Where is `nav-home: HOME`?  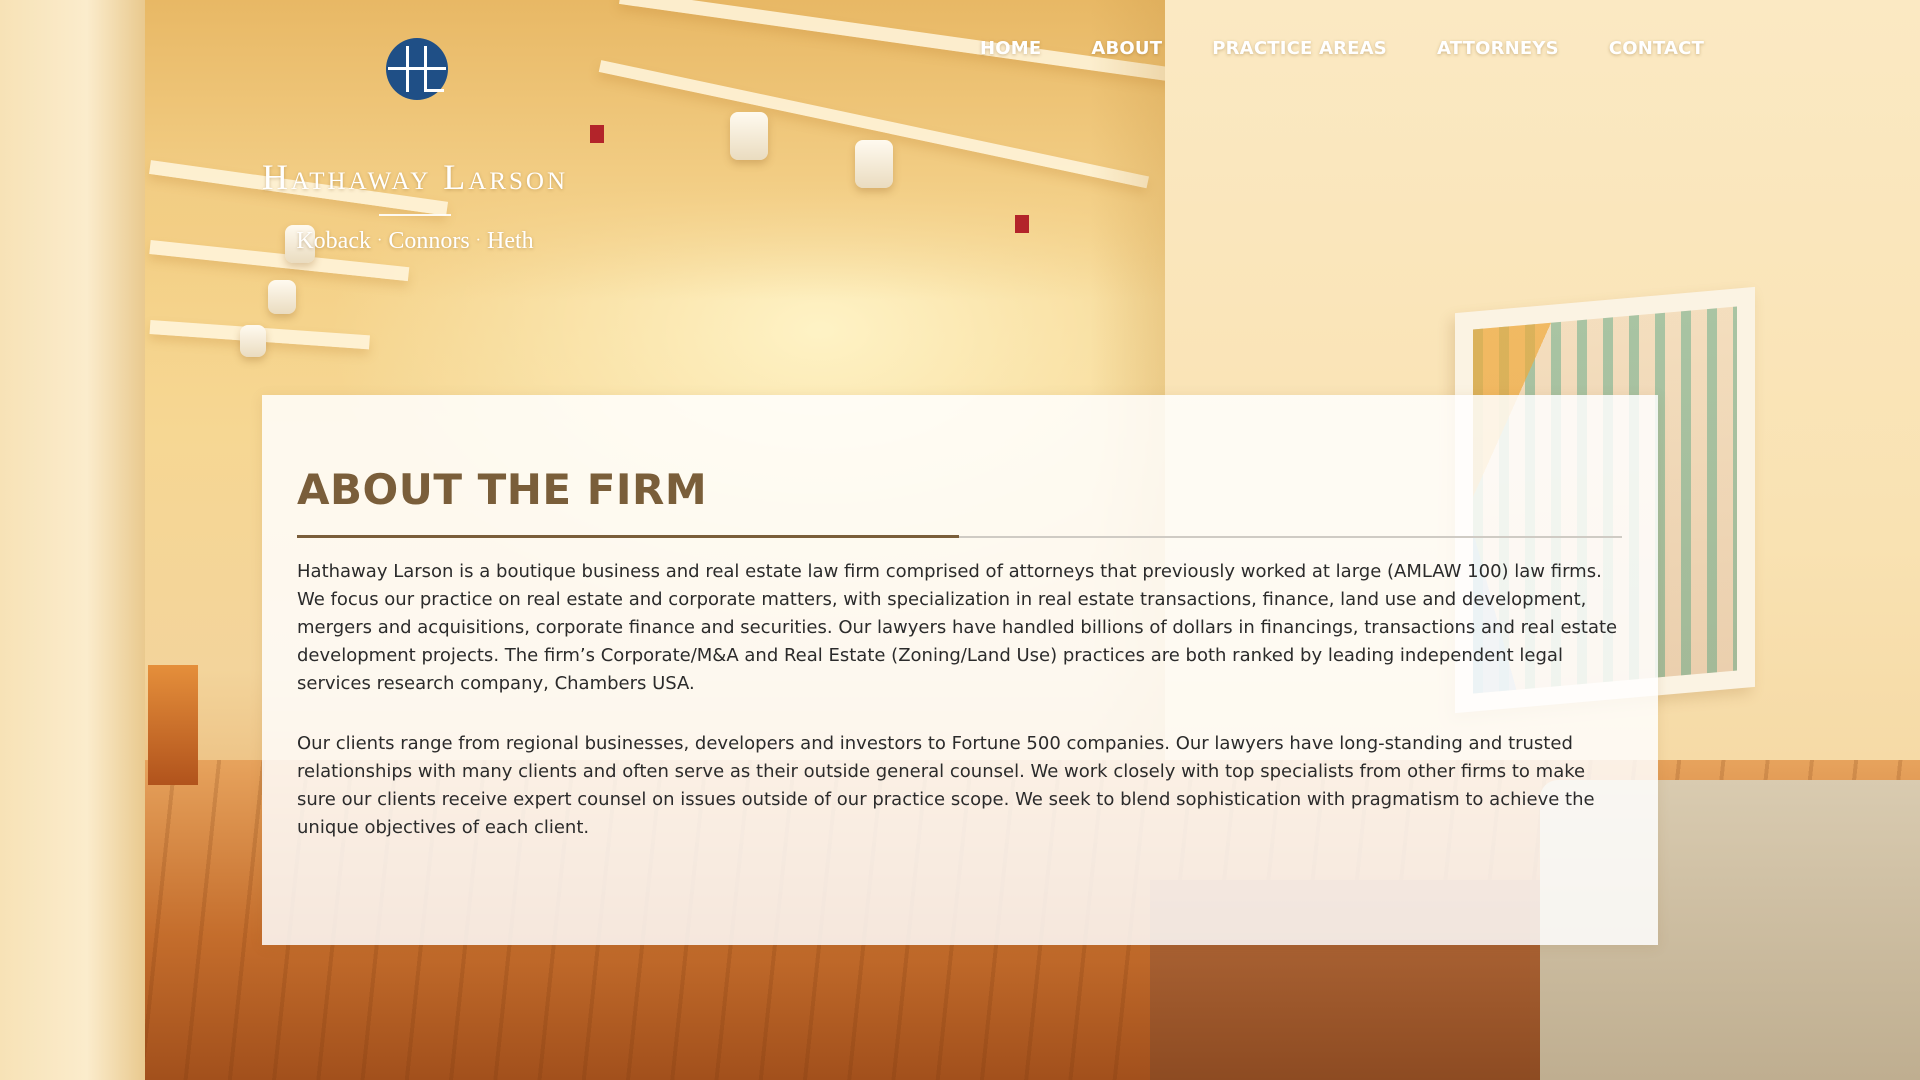
nav-home: HOME is located at coordinates (1010, 53).